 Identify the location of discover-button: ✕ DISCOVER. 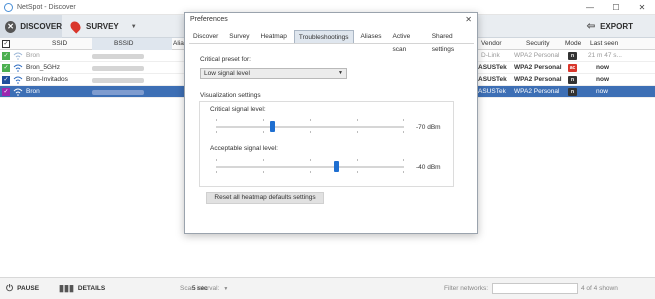
(31, 26).